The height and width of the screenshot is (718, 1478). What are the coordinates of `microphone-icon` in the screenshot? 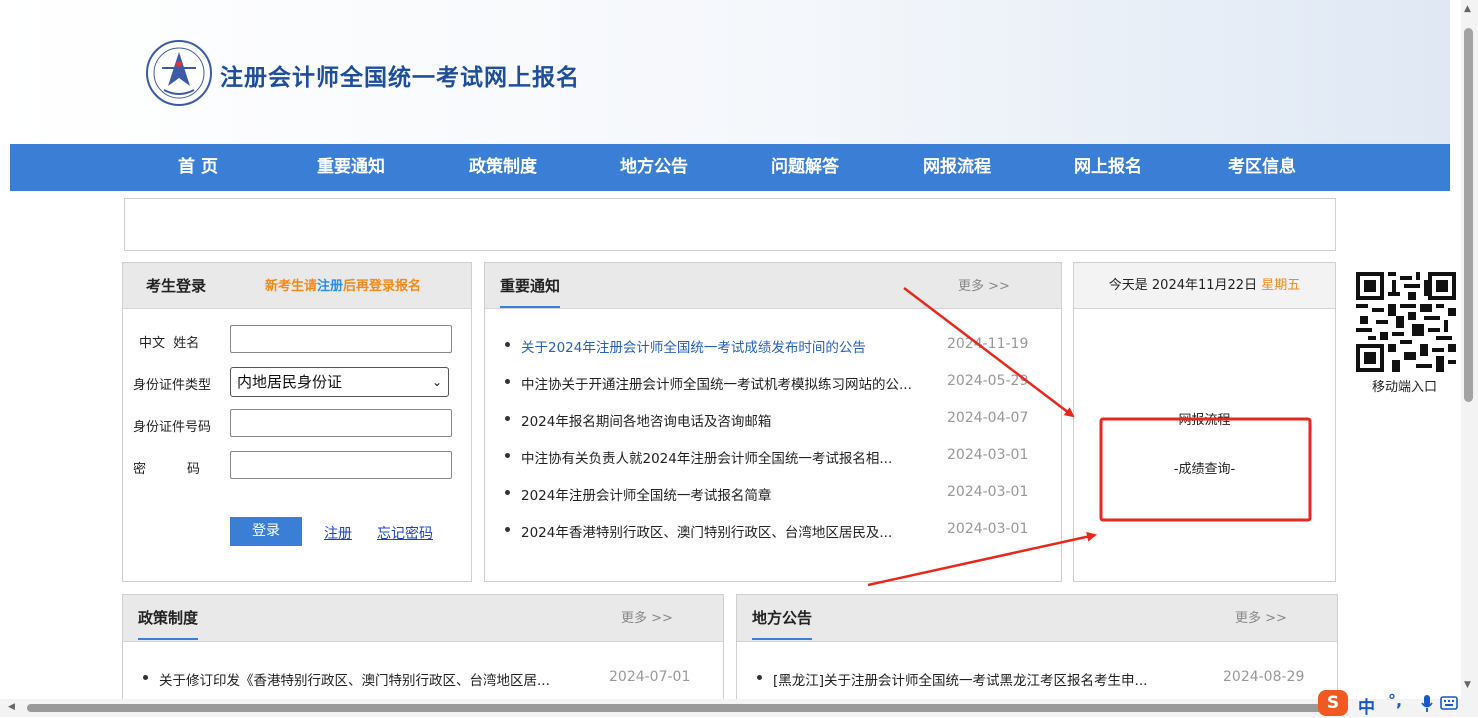 It's located at (1427, 704).